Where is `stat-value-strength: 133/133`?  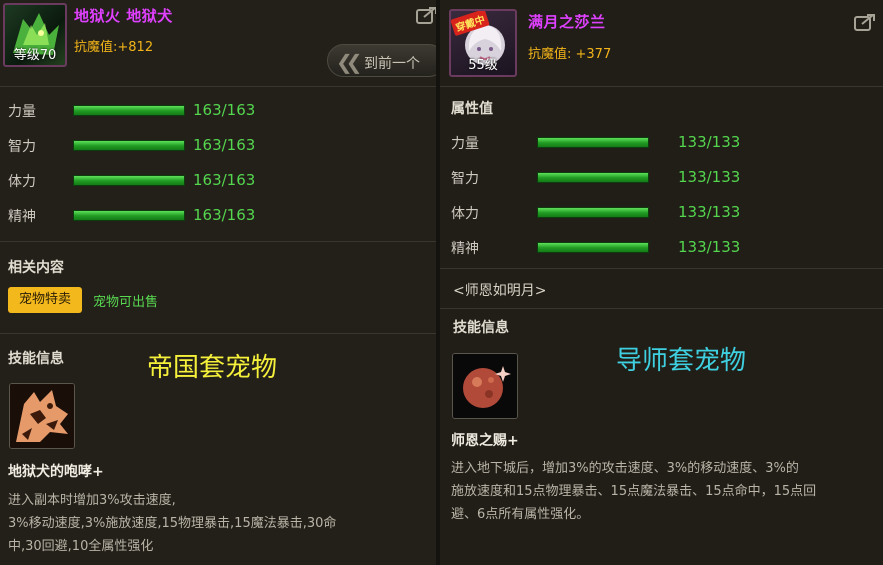 stat-value-strength: 133/133 is located at coordinates (709, 142).